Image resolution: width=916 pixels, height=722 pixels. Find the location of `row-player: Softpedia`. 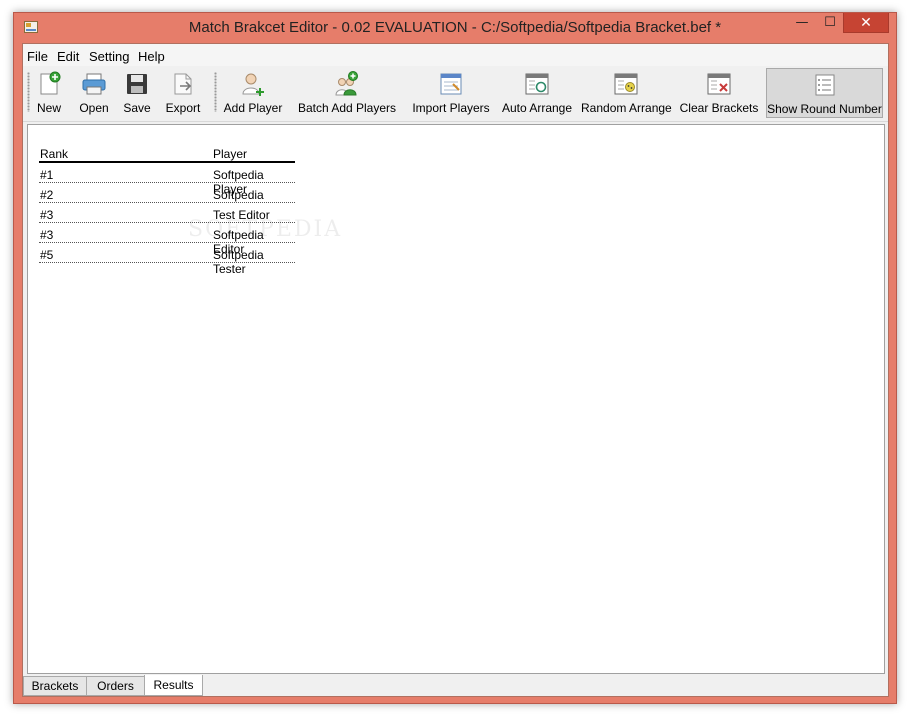

row-player: Softpedia is located at coordinates (238, 195).